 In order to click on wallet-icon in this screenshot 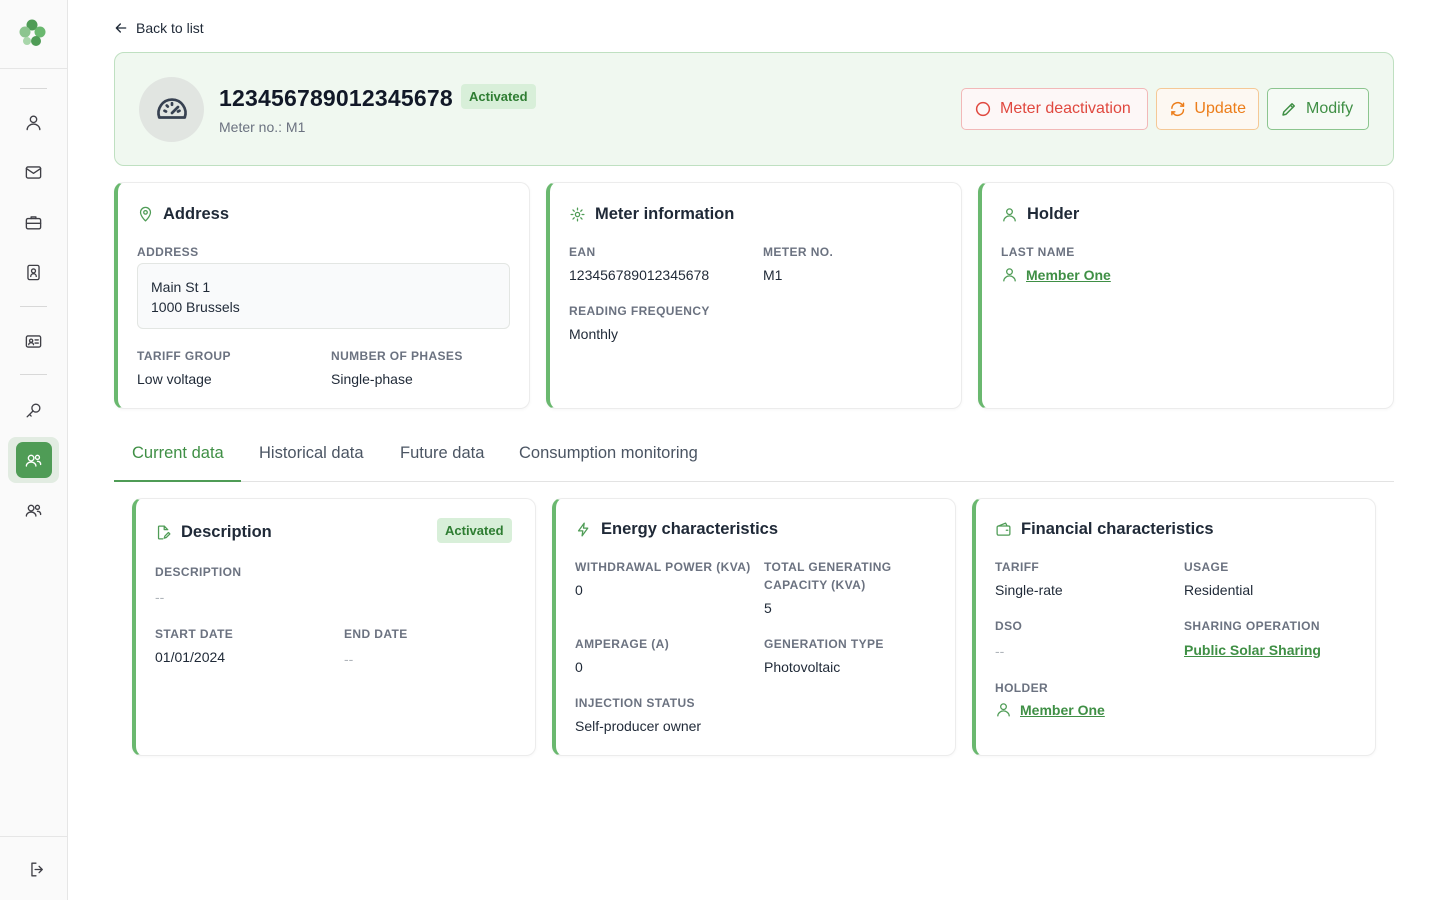, I will do `click(1003, 529)`.